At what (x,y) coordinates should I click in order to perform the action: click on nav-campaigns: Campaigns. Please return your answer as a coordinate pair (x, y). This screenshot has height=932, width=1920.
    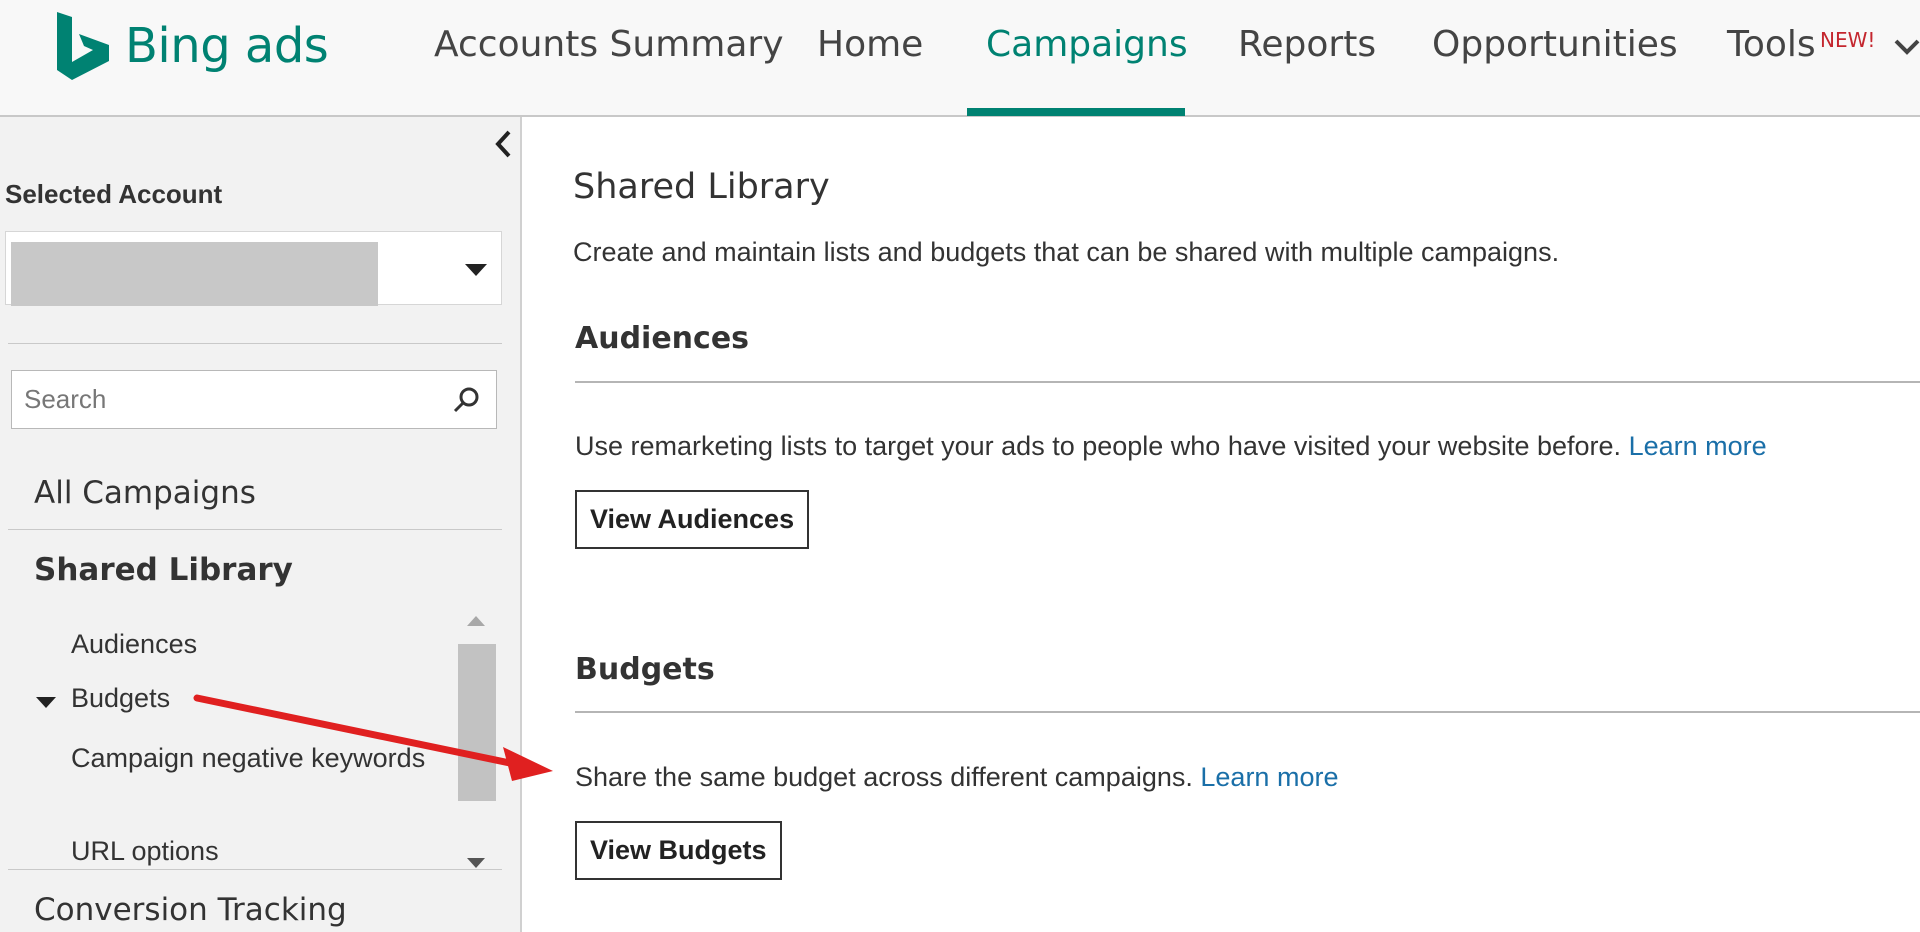
    Looking at the image, I should click on (1087, 44).